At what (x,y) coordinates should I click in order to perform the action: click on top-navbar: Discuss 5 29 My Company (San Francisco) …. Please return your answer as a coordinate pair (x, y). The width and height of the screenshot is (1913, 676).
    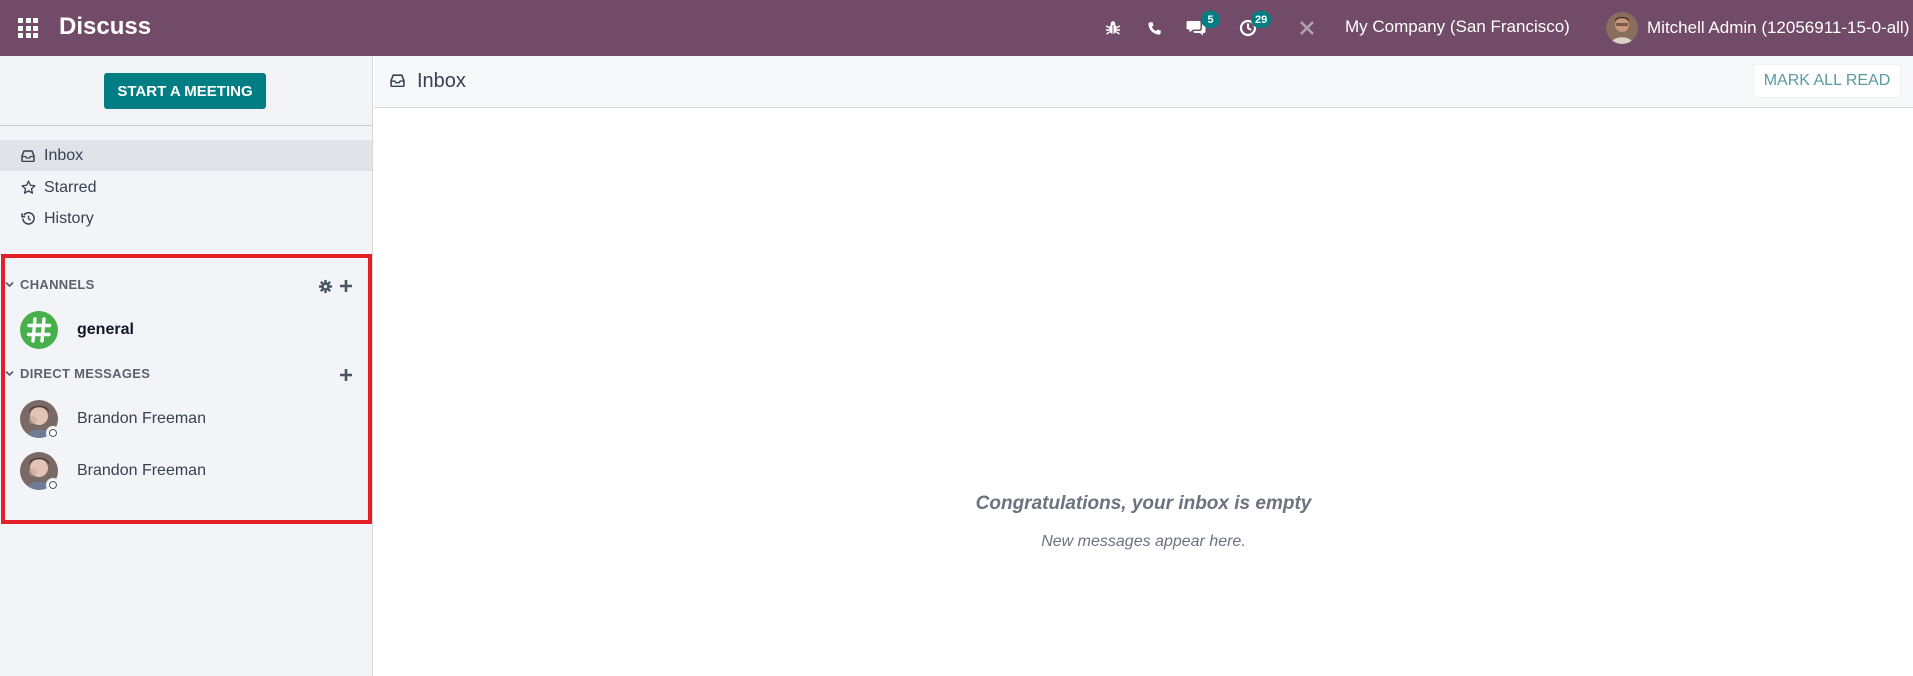
    Looking at the image, I should click on (956, 28).